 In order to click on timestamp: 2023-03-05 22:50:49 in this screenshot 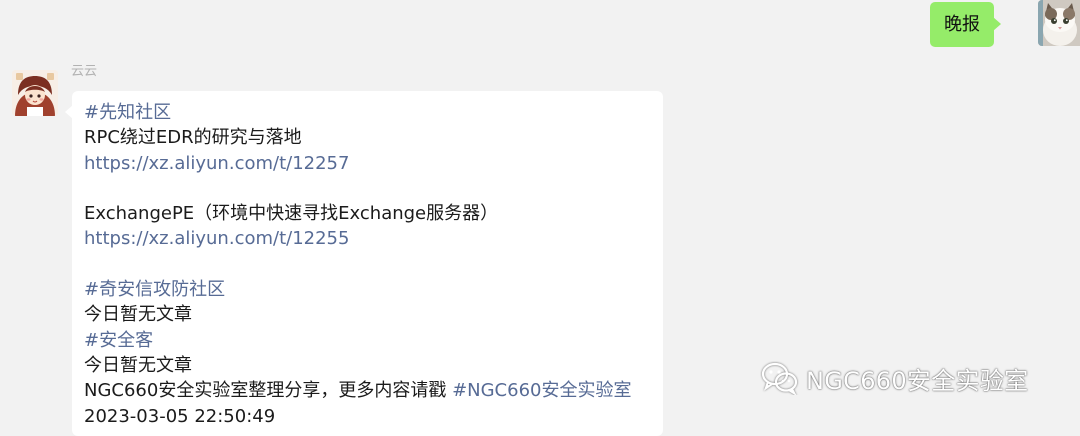, I will do `click(180, 416)`.